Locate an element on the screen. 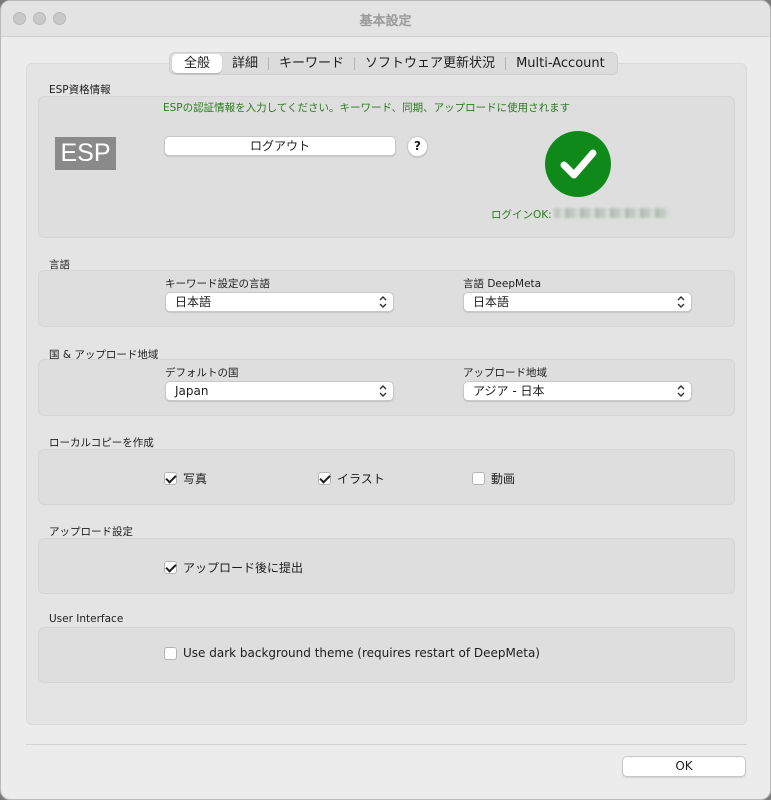 The image size is (771, 800). window-title: 基本設定 is located at coordinates (385, 21).